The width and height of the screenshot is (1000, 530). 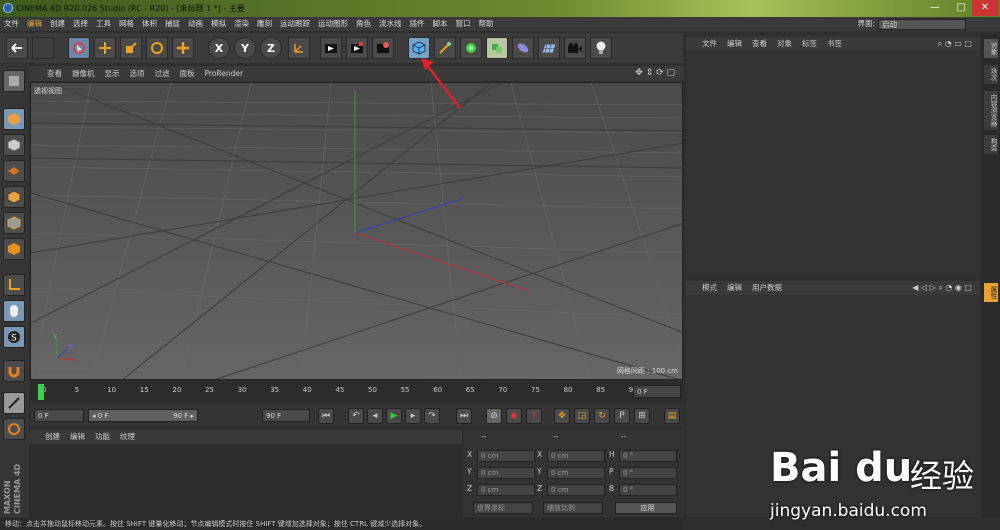 I want to click on workplane-mode-icon, so click(x=14, y=171).